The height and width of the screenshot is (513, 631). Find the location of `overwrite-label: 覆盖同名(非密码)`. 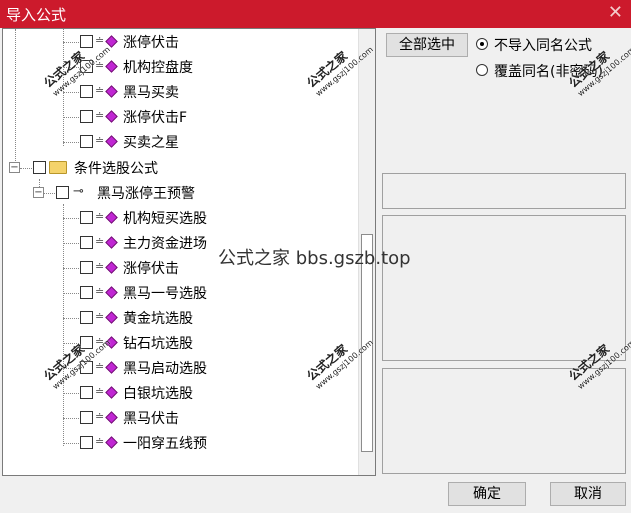

overwrite-label: 覆盖同名(非密码) is located at coordinates (548, 71).